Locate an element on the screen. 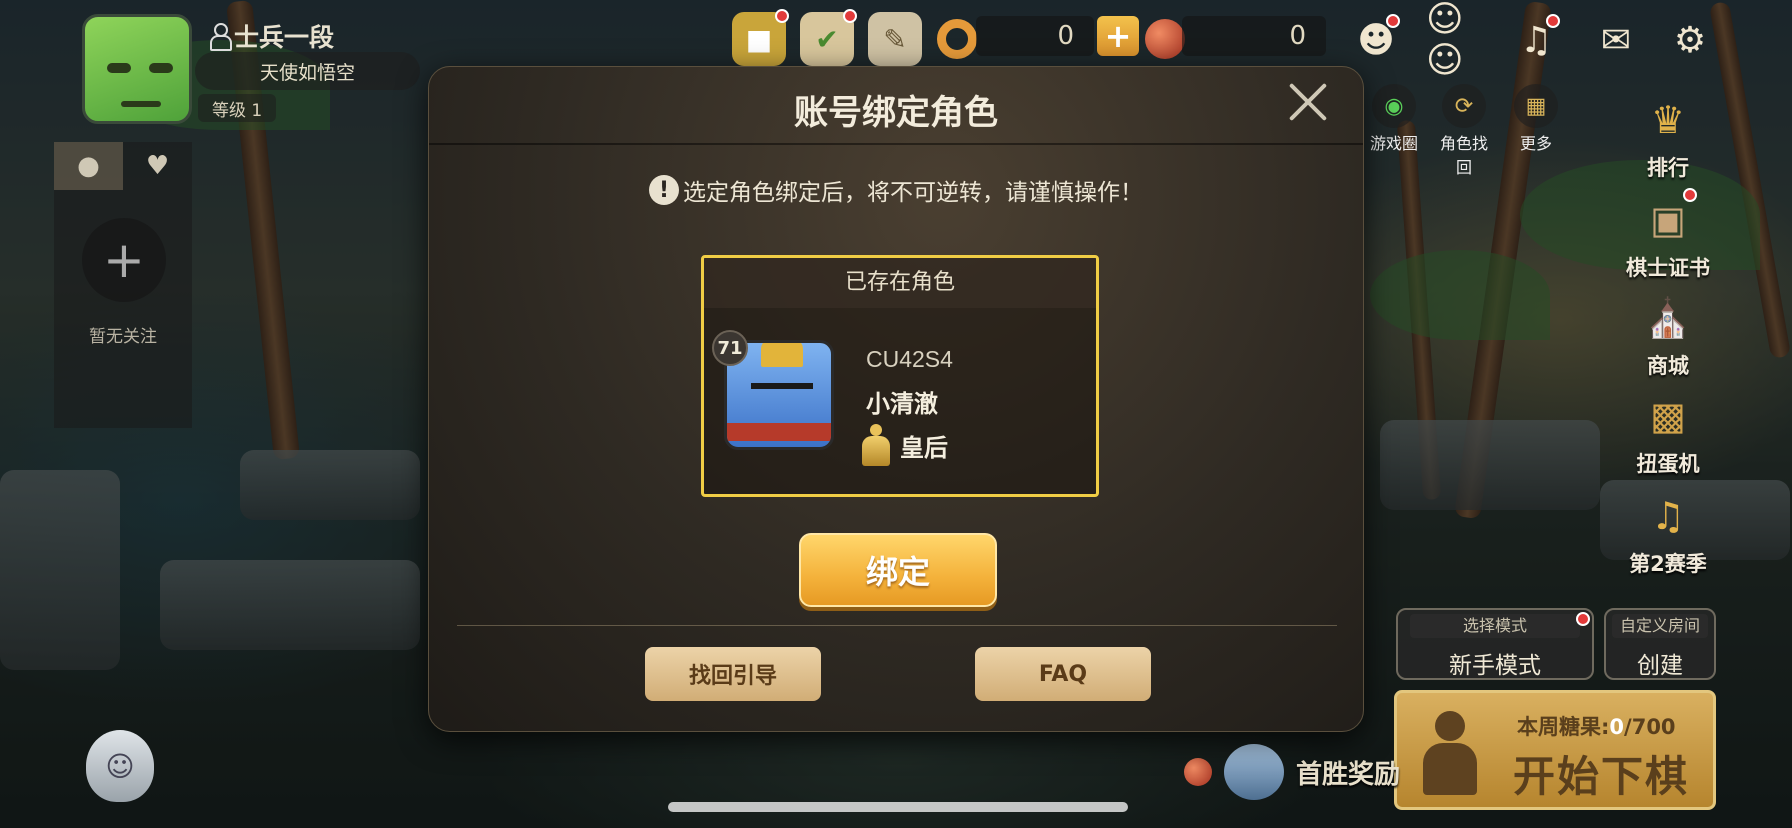 The image size is (1792, 828). ghost-icon: ☺ is located at coordinates (120, 766).